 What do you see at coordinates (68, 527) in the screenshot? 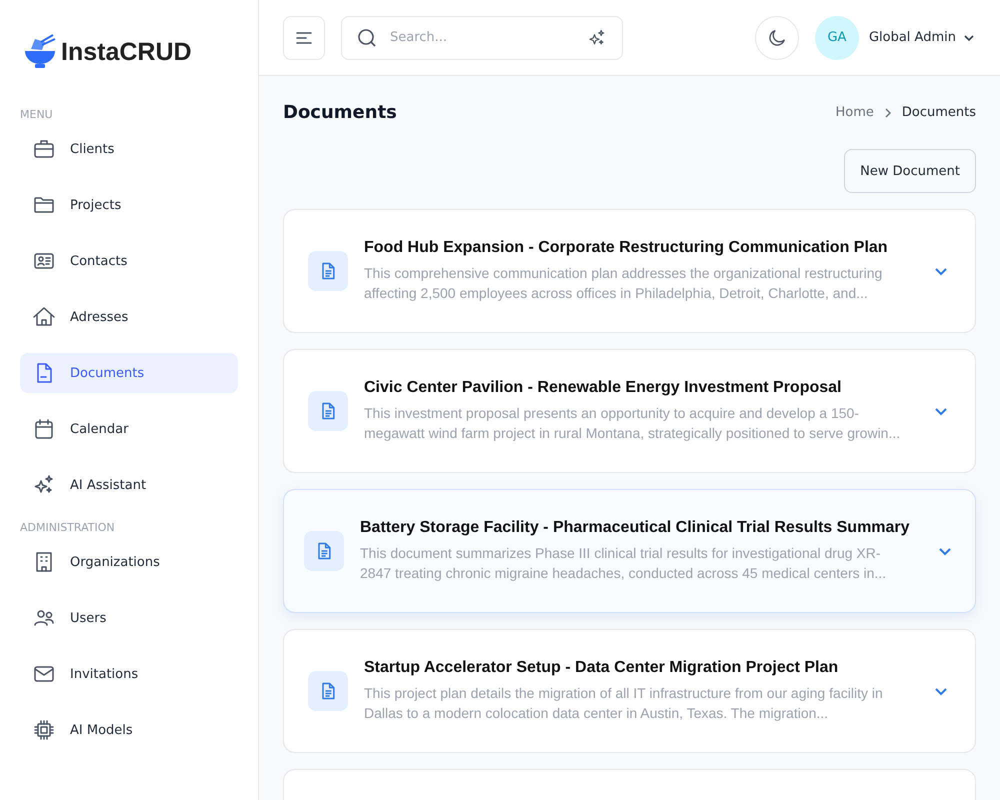
I see `section-label: ADMINISTRATION` at bounding box center [68, 527].